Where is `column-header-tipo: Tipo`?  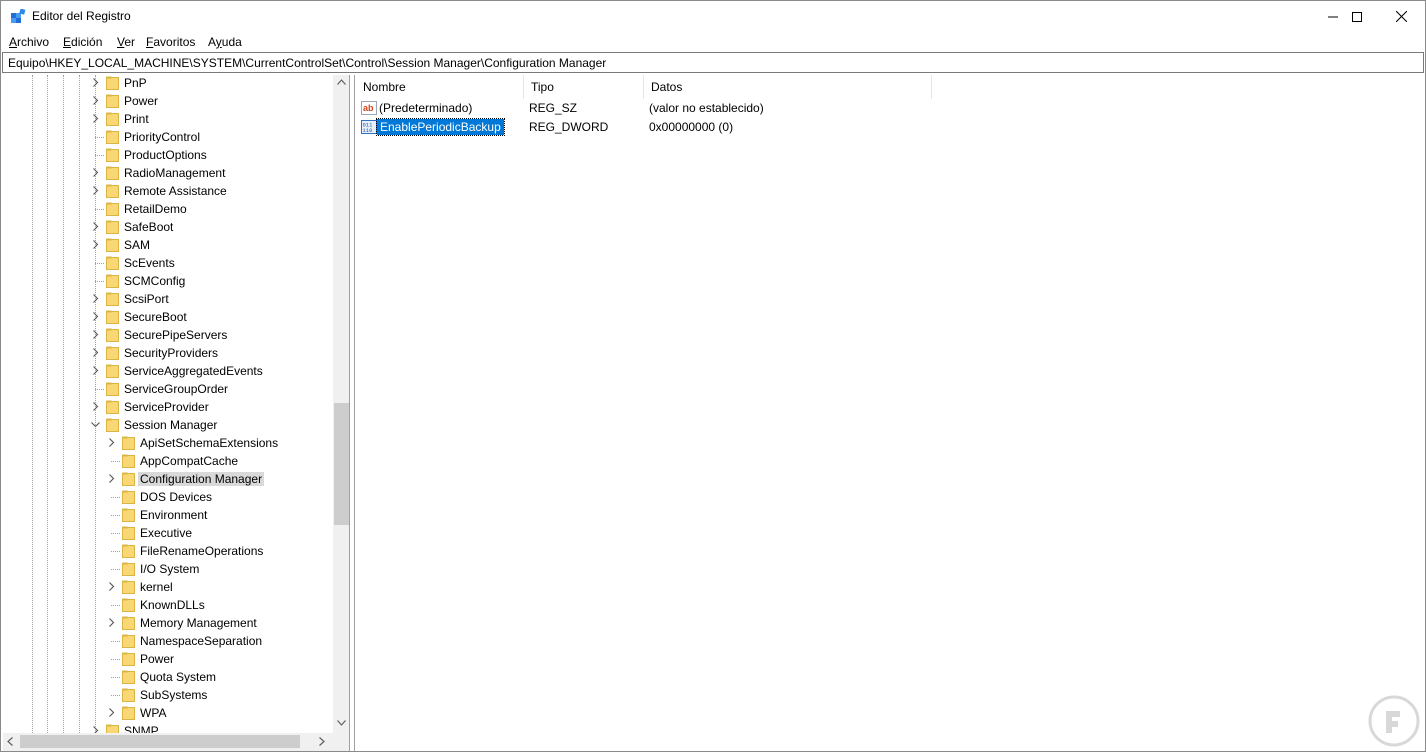
column-header-tipo: Tipo is located at coordinates (583, 87).